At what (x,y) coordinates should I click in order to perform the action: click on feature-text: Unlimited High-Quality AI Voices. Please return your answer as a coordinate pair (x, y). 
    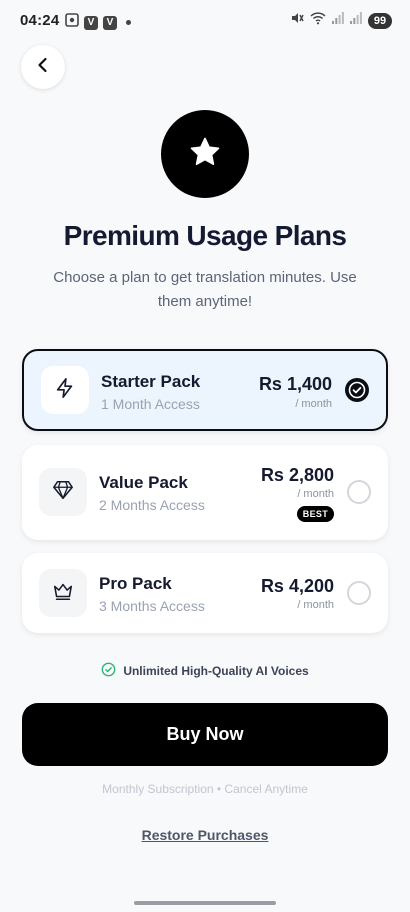
    Looking at the image, I should click on (216, 671).